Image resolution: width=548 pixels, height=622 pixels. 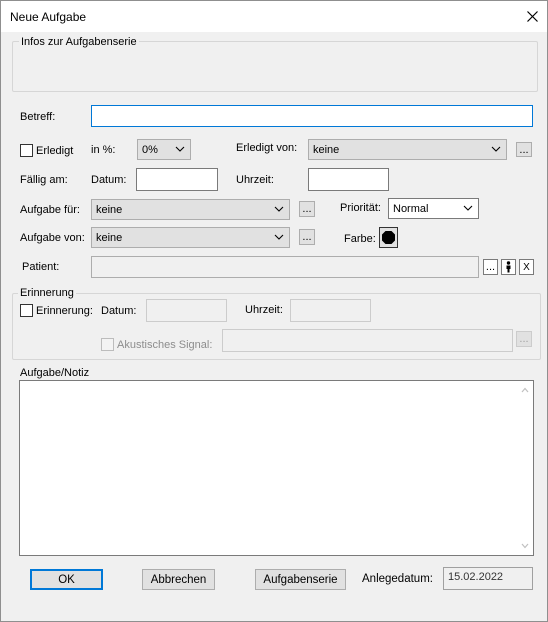 What do you see at coordinates (109, 180) in the screenshot?
I see `faellig-datum-label: Datum:` at bounding box center [109, 180].